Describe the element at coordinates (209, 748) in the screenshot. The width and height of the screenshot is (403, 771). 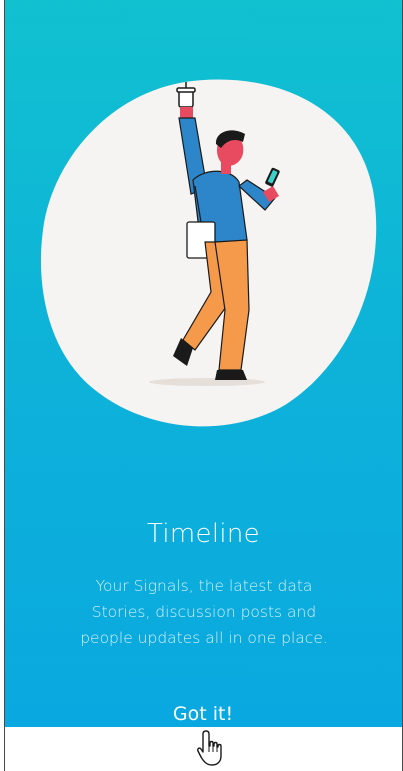
I see `hand-pointer-icon` at that location.